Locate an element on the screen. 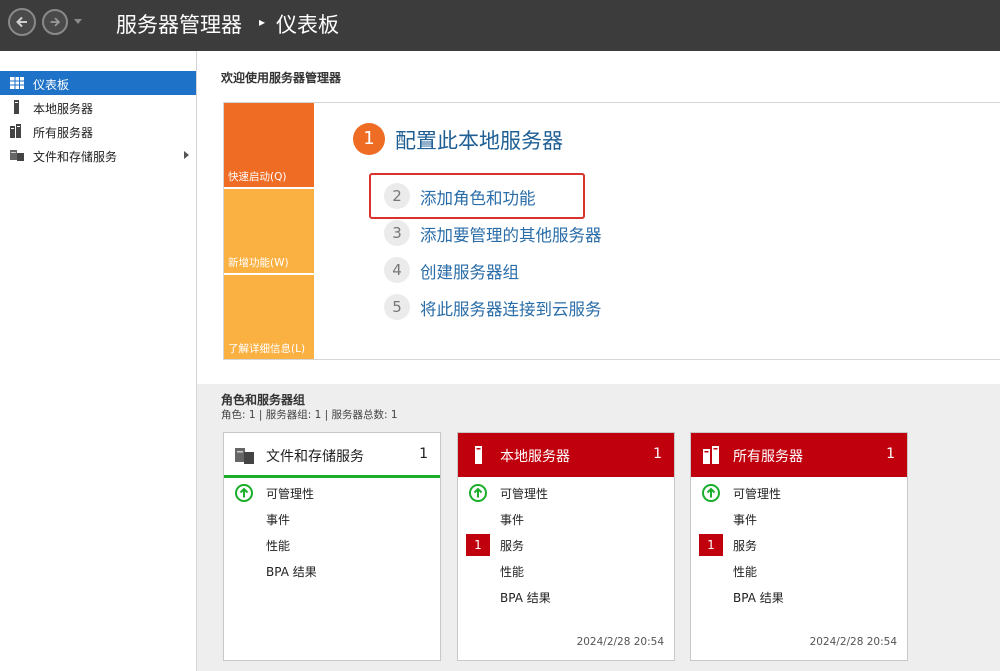  back-arrow-icon is located at coordinates (21, 22).